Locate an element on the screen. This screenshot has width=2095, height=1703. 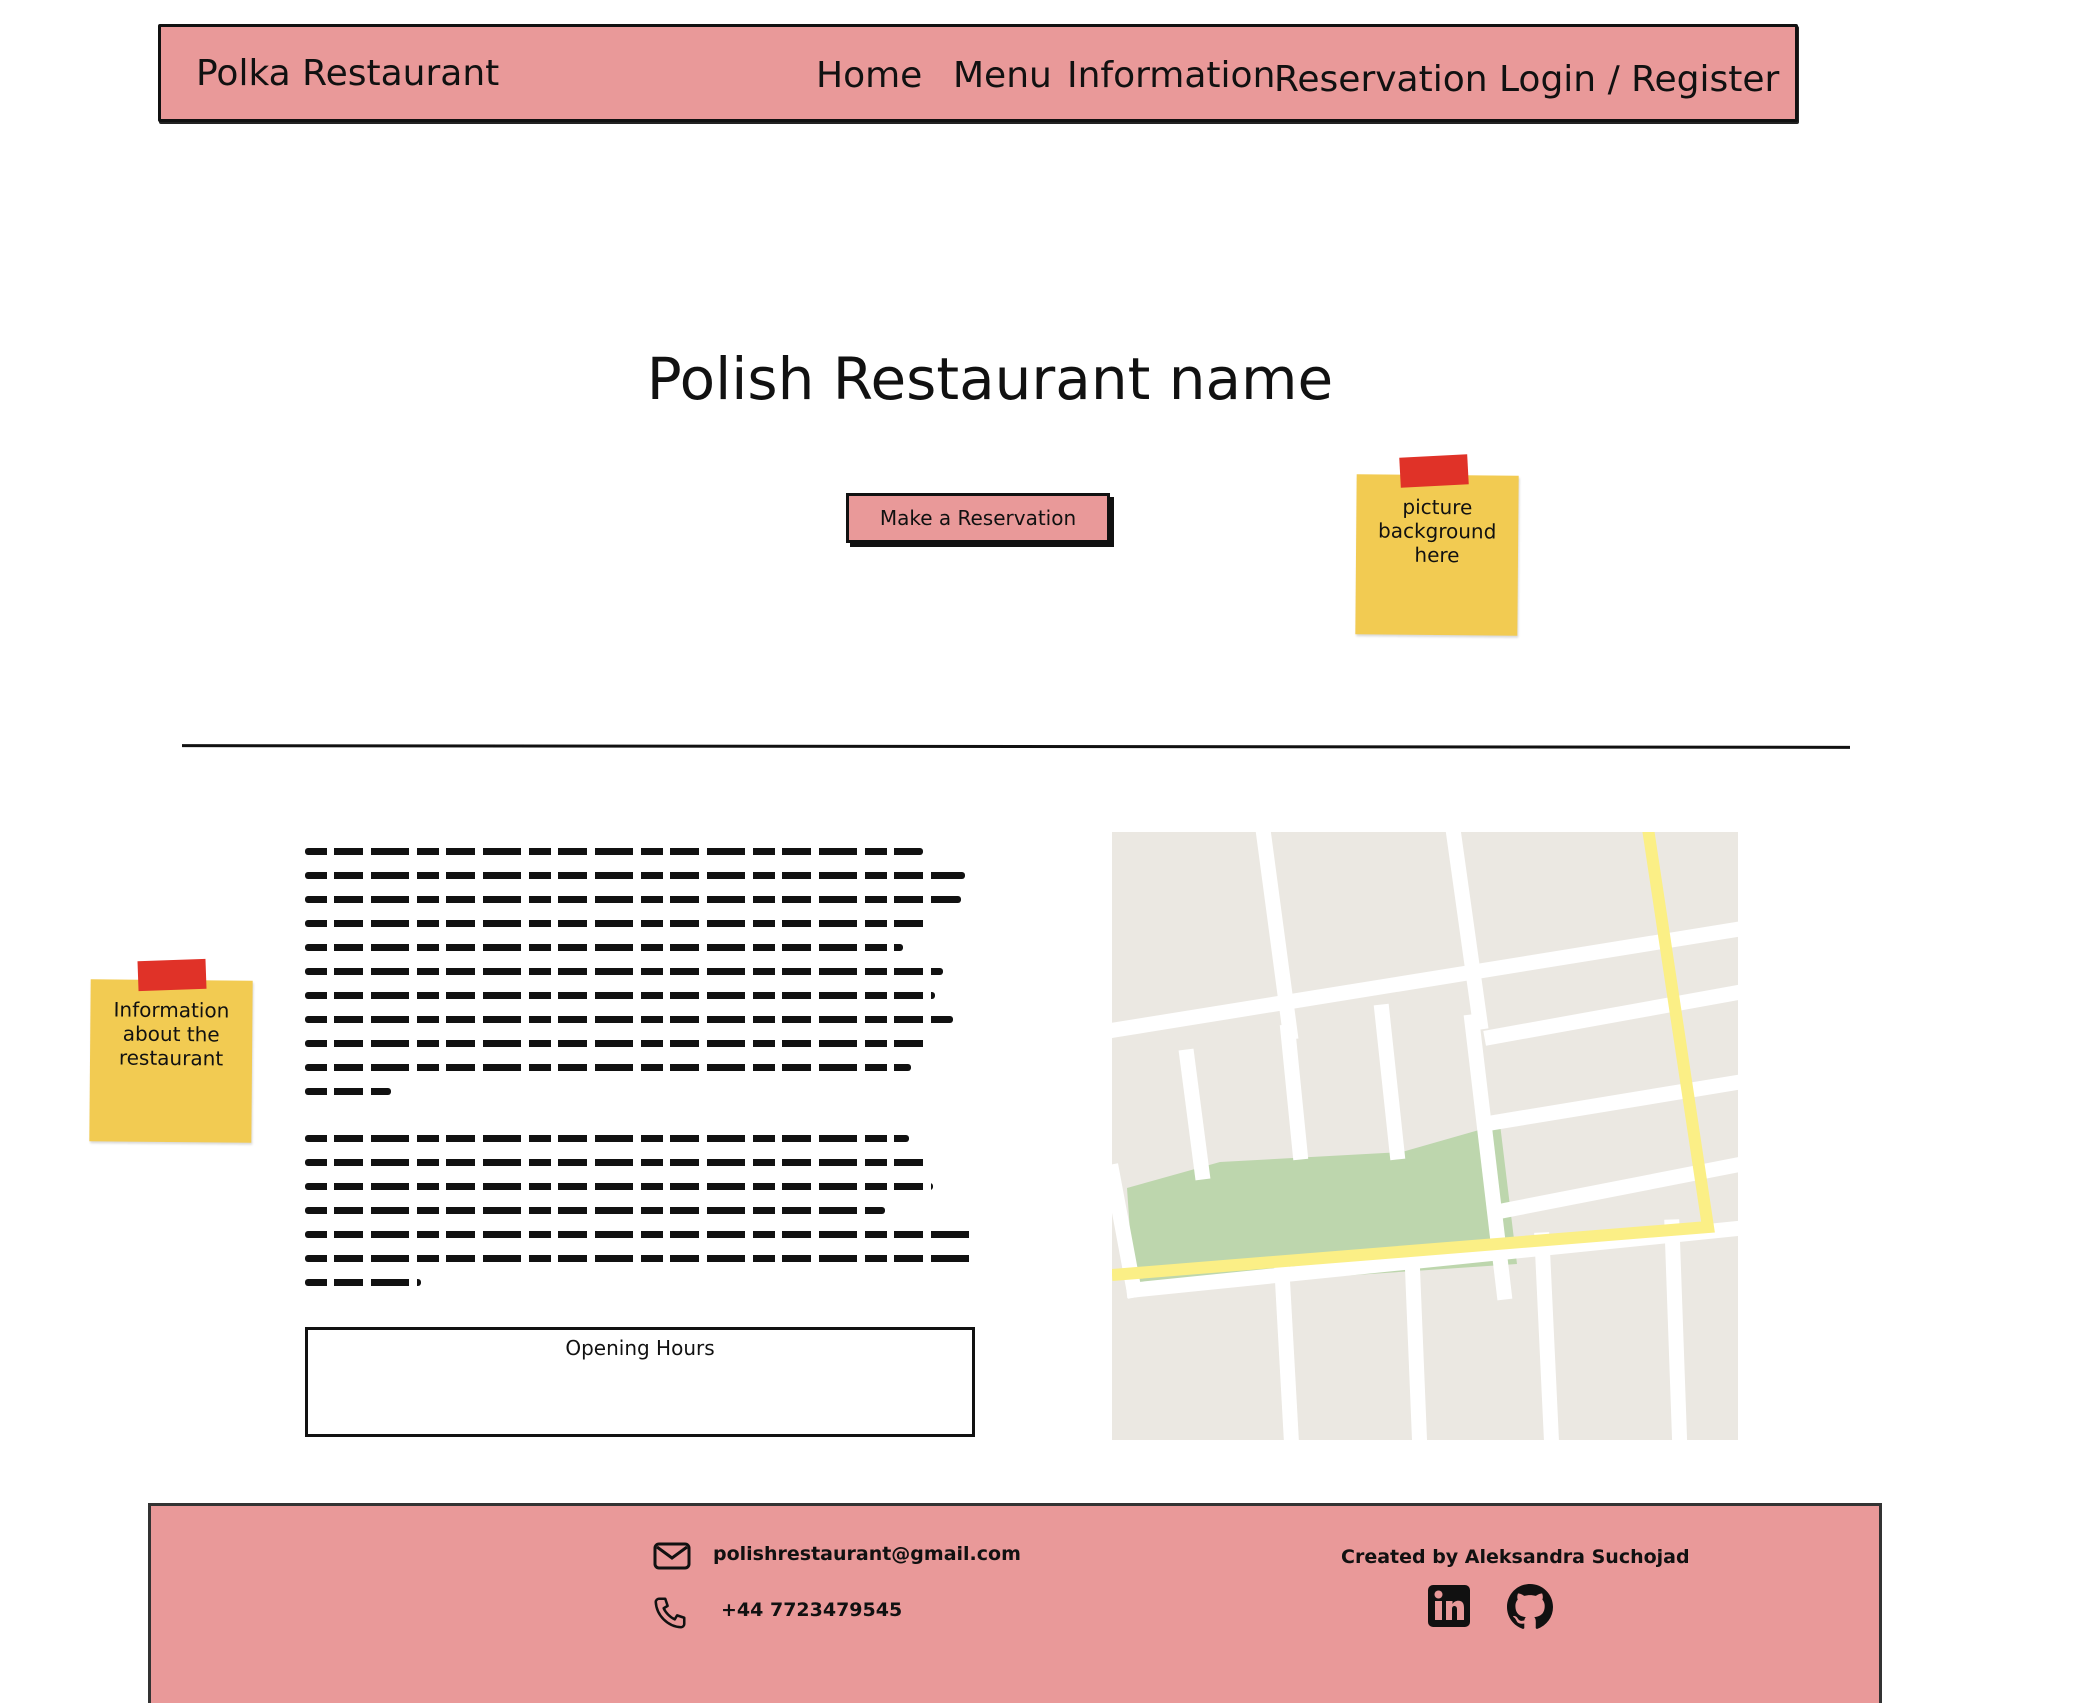
nav-home: Home is located at coordinates (869, 75).